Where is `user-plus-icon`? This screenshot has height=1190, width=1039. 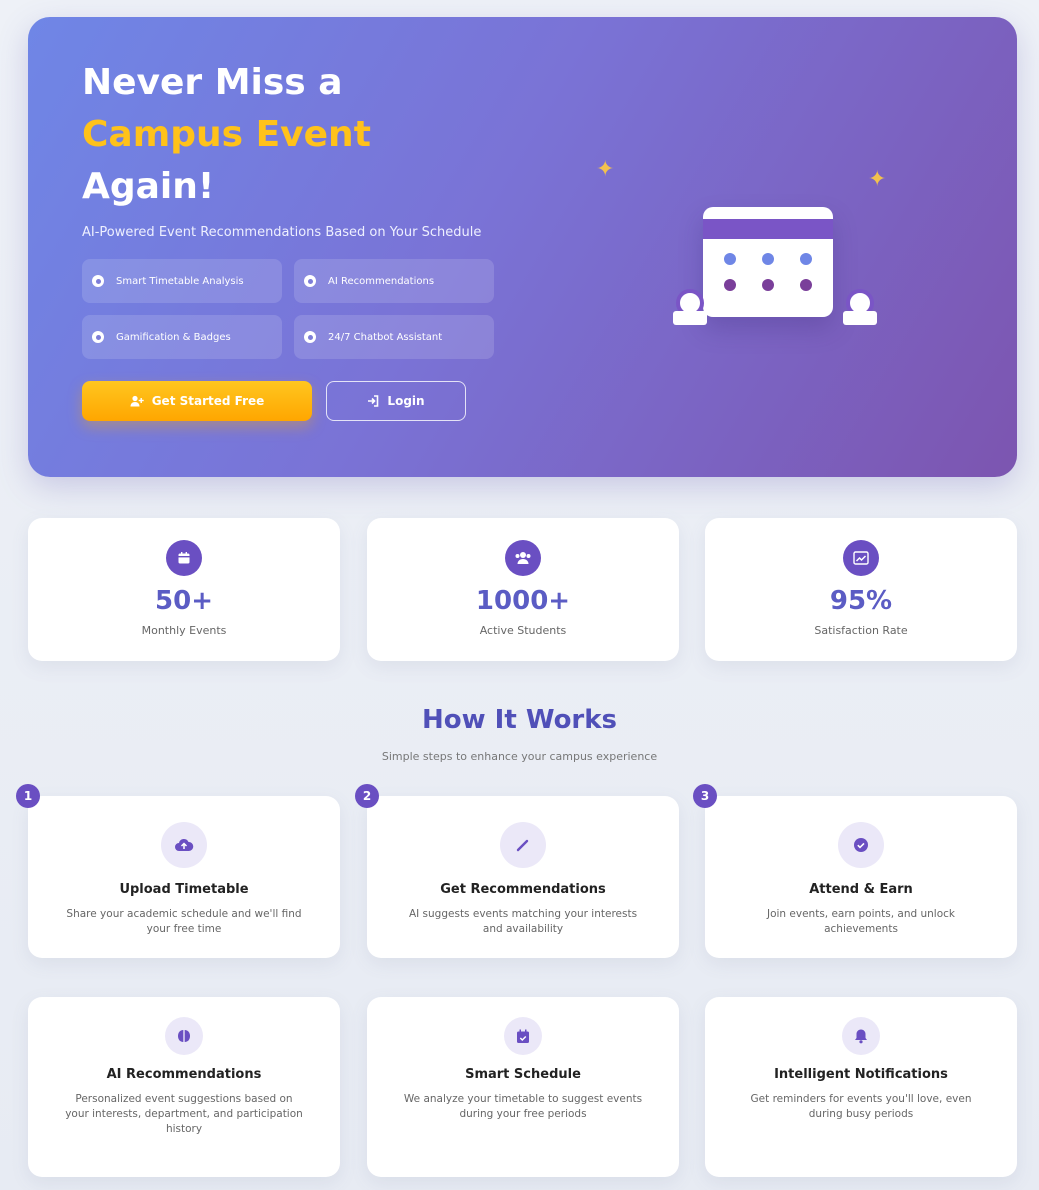
user-plus-icon is located at coordinates (137, 401).